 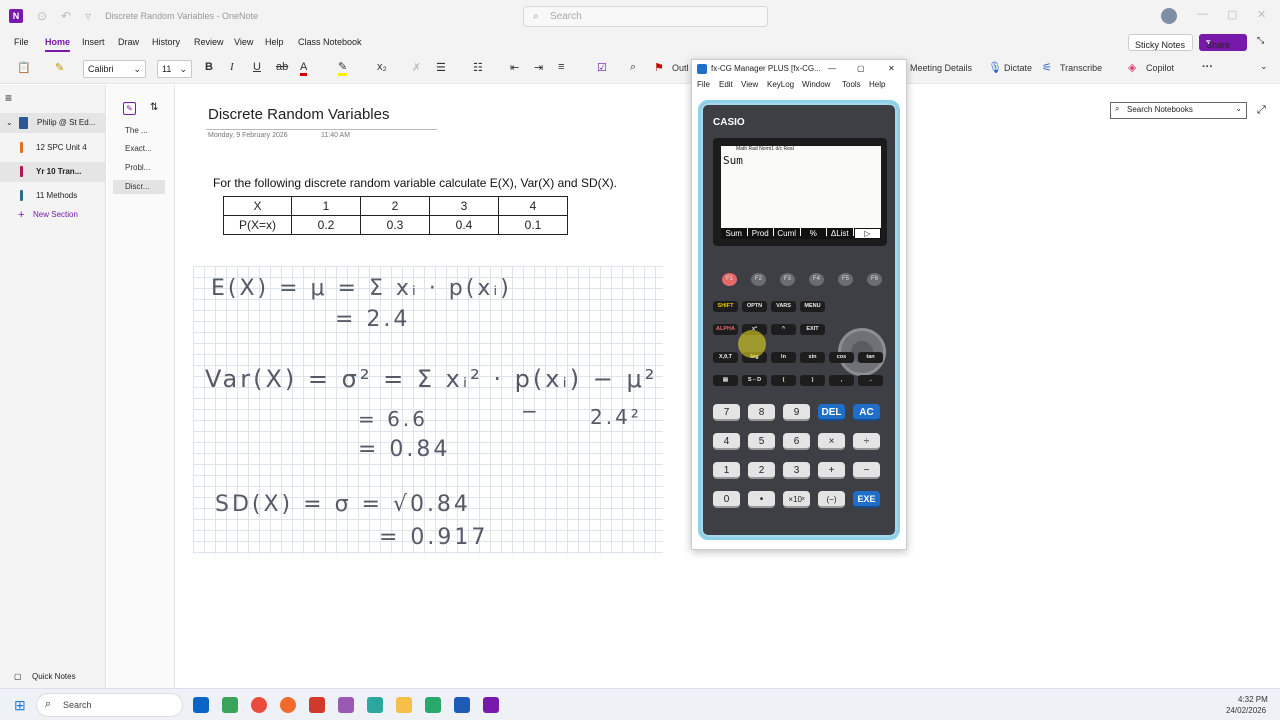 I want to click on search-input: ⌕ Search, so click(x=645, y=16).